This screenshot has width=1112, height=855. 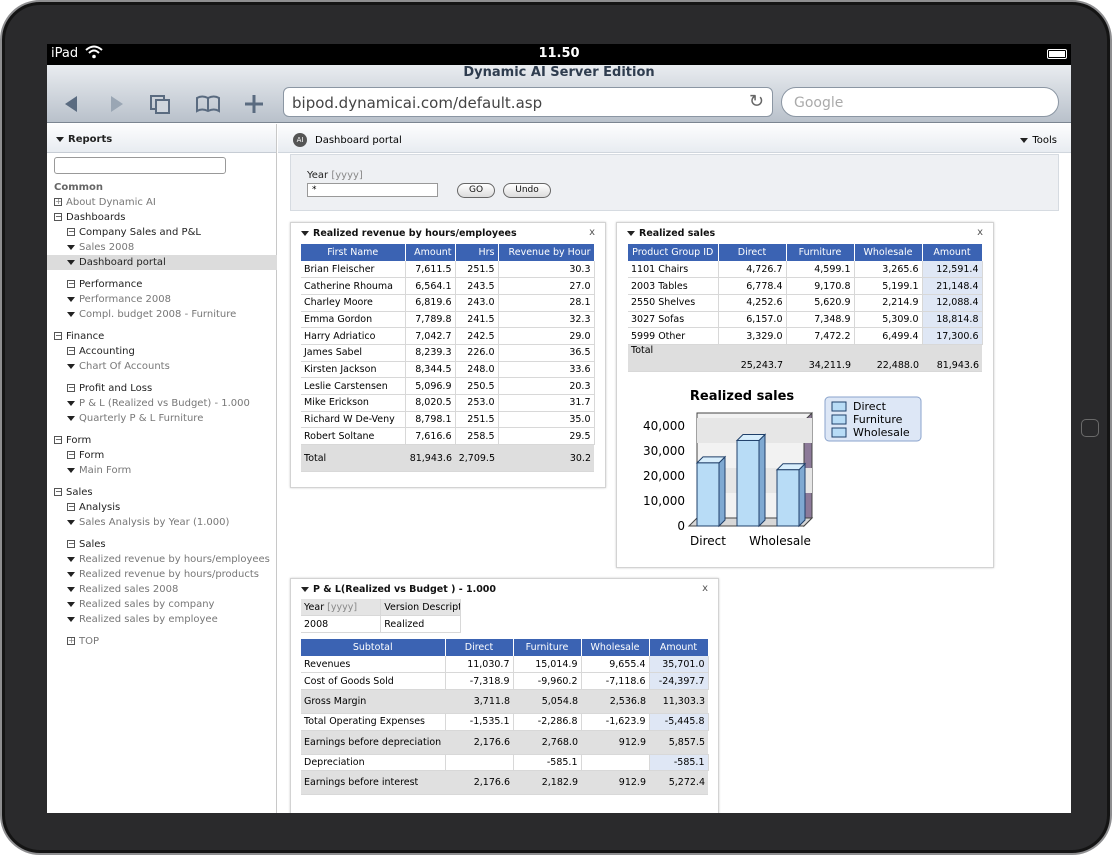 What do you see at coordinates (162, 388) in the screenshot?
I see `sidebar-item: − Profit and Loss` at bounding box center [162, 388].